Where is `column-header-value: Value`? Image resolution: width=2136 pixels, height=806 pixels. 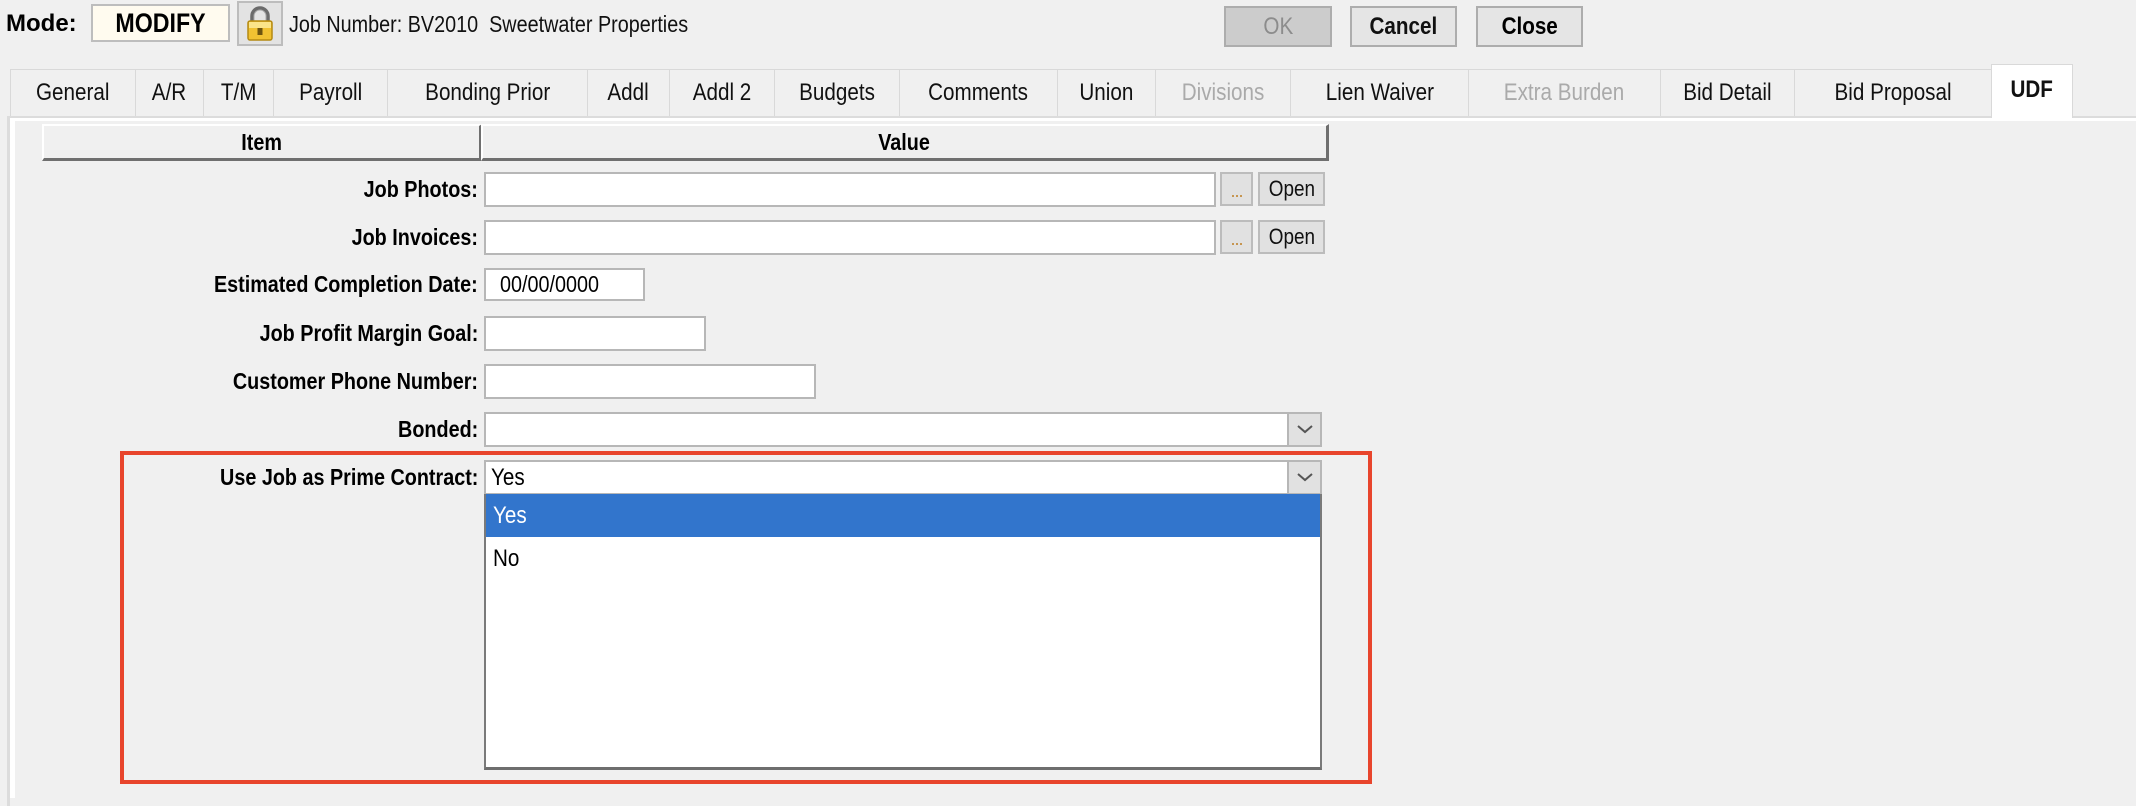
column-header-value: Value is located at coordinates (905, 142).